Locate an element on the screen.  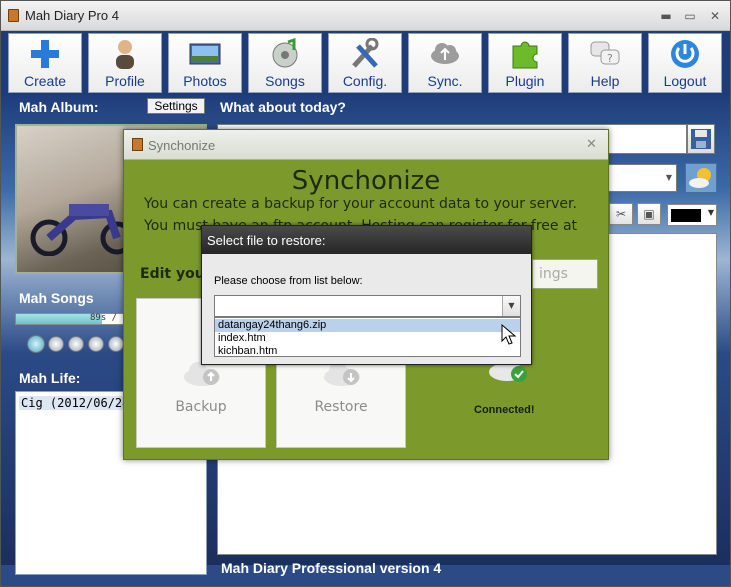
help-icon: ? is located at coordinates (605, 53).